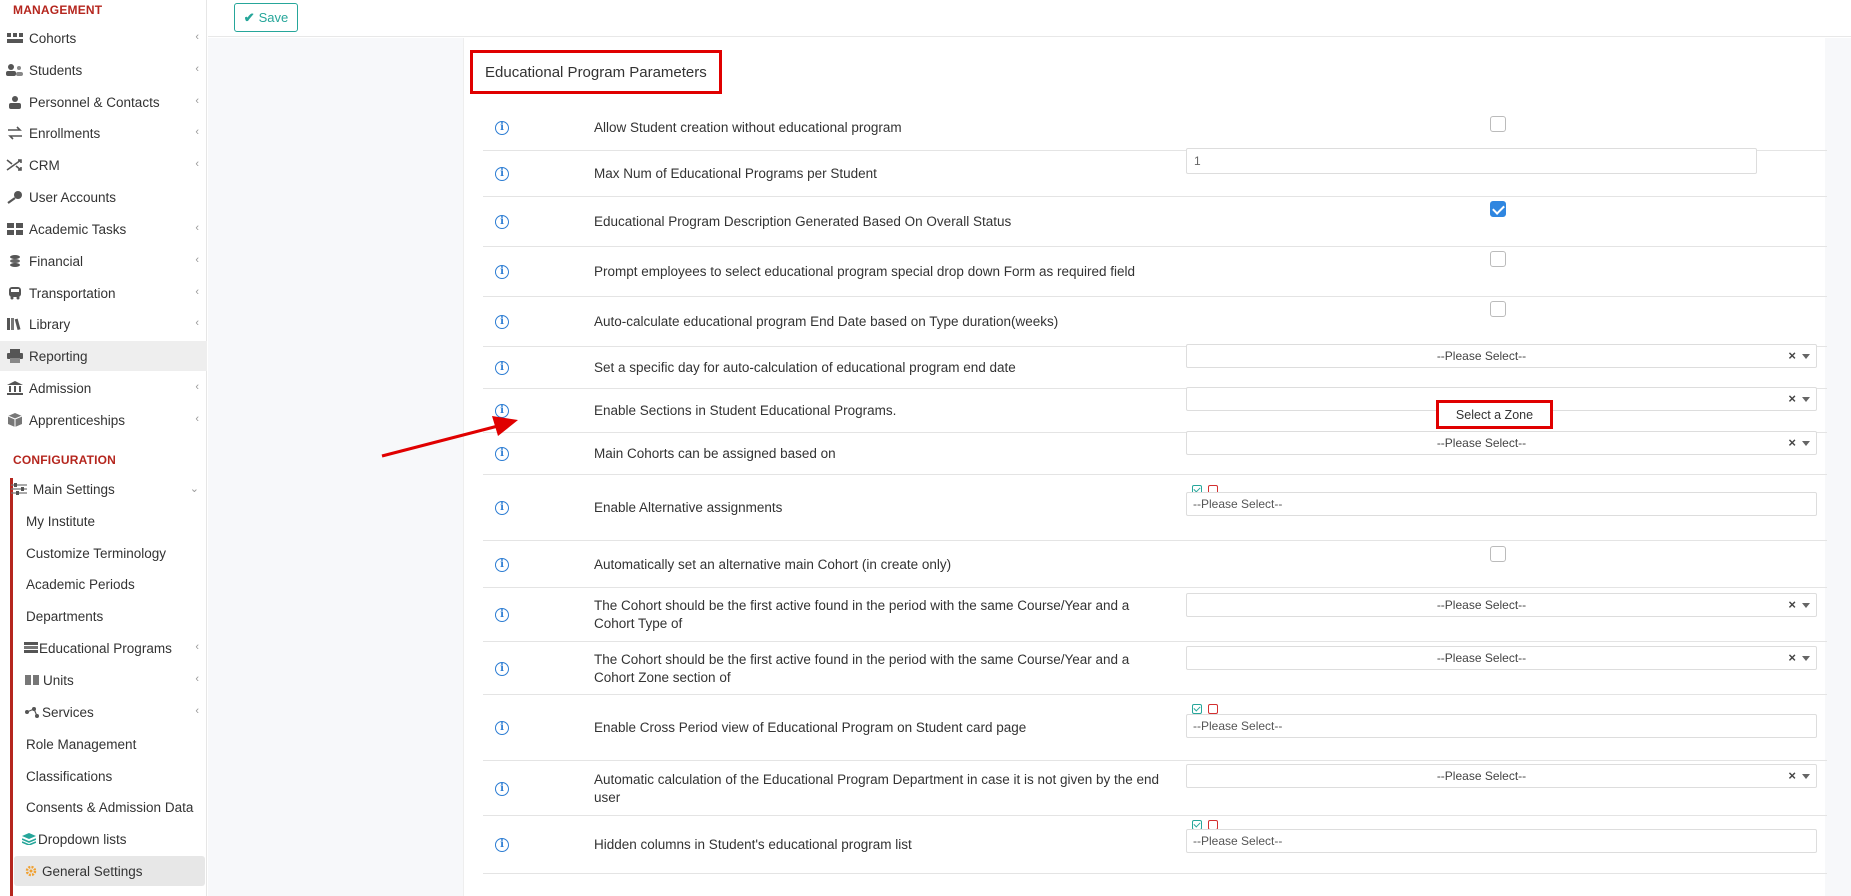 The image size is (1851, 896). What do you see at coordinates (92, 871) in the screenshot?
I see `sidebar-item-label: General Settings` at bounding box center [92, 871].